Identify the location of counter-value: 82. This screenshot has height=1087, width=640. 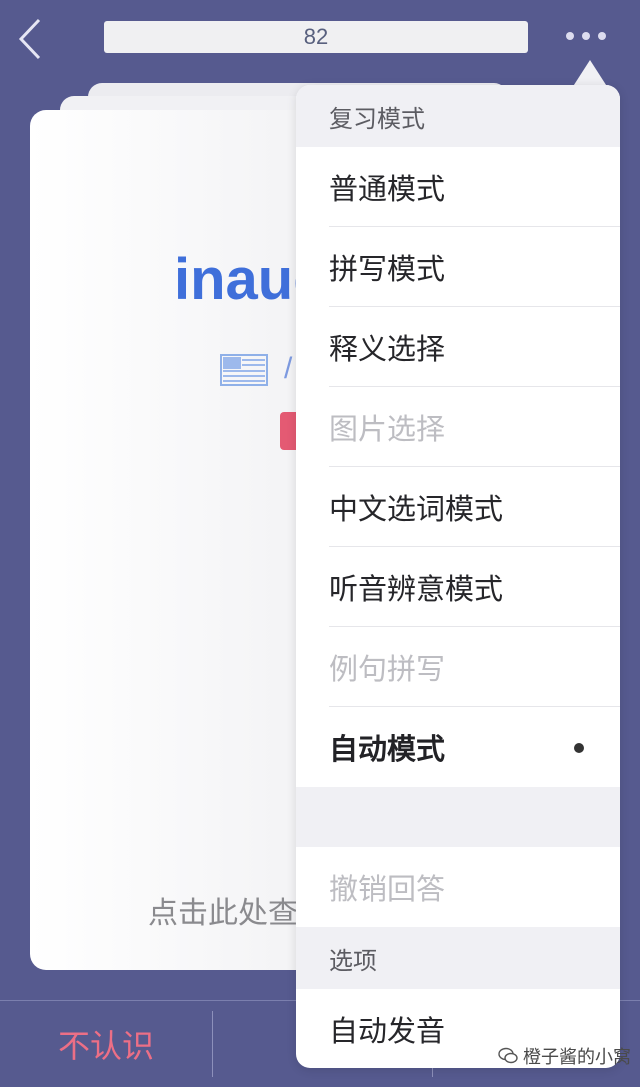
(316, 36).